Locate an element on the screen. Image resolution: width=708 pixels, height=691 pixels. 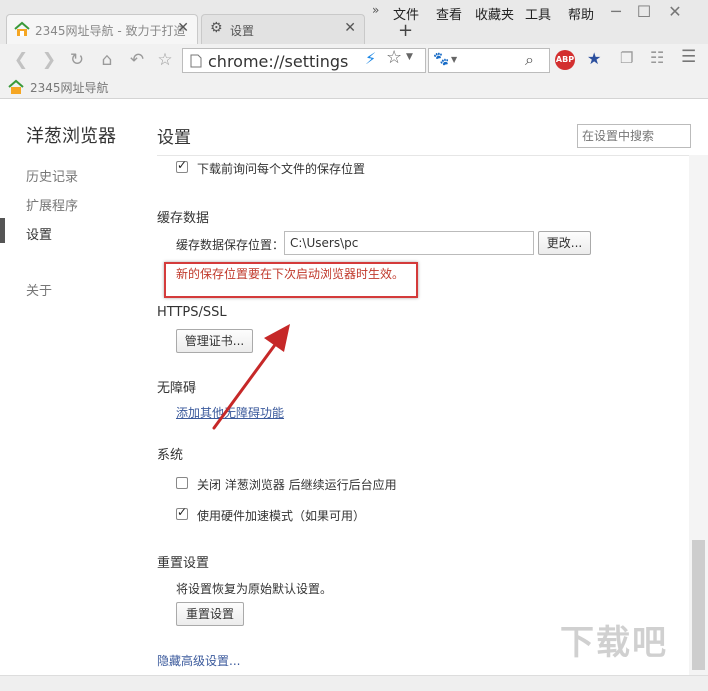
page-icon is located at coordinates (196, 61).